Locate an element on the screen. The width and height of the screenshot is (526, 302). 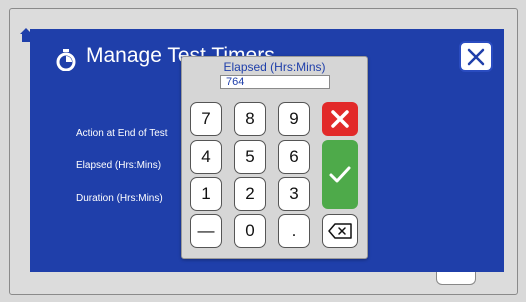
key-7: 7 is located at coordinates (206, 119).